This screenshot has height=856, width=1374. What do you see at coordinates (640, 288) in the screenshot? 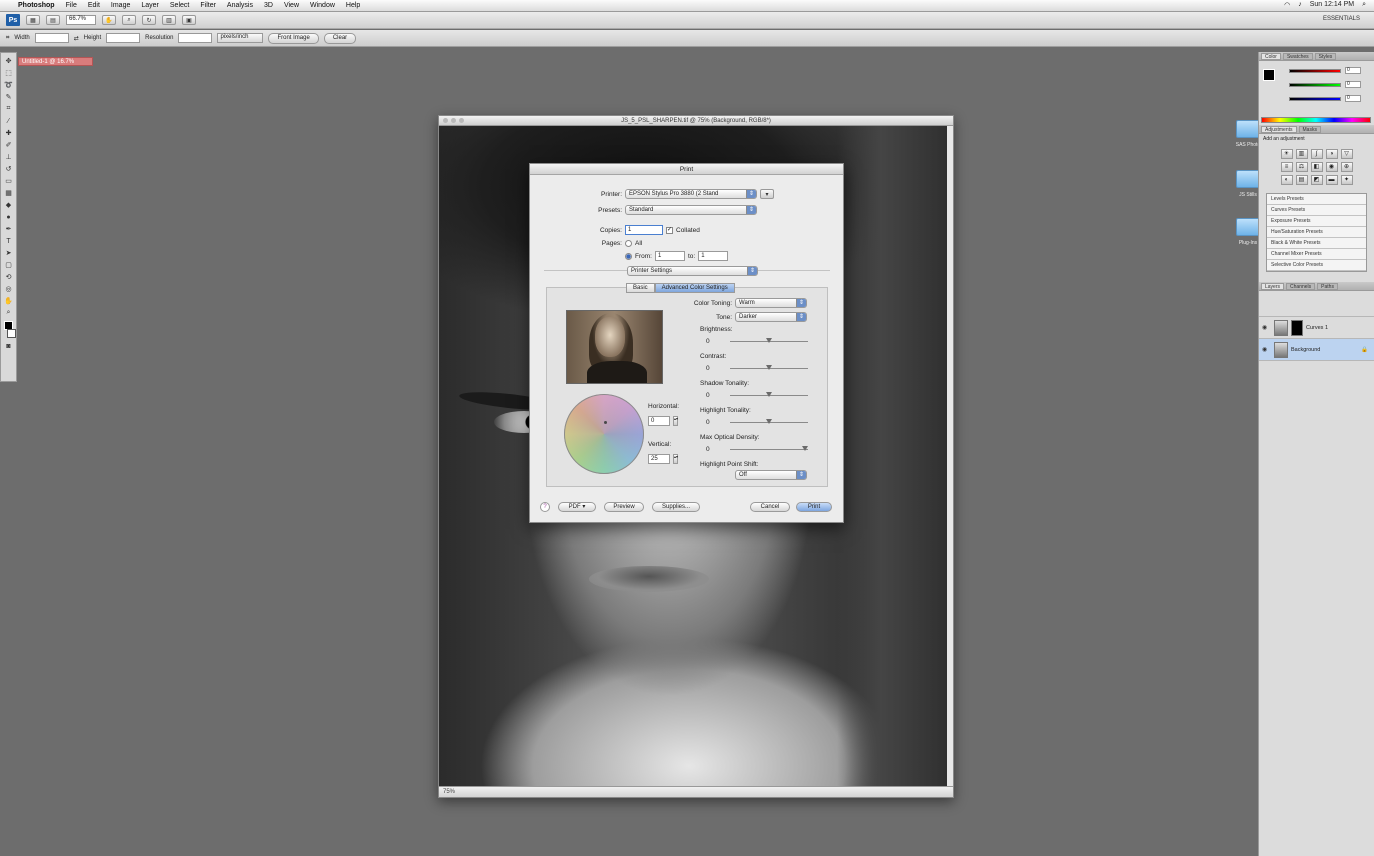
I see `tab-basic: Basic` at bounding box center [640, 288].